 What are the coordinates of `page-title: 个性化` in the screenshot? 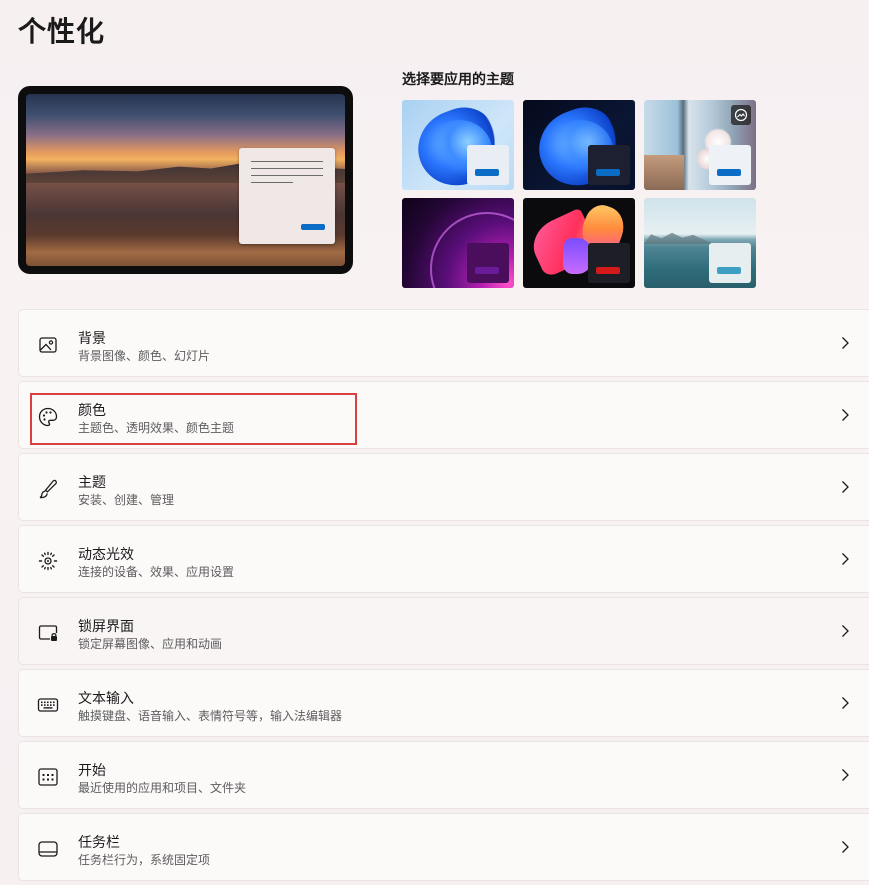 It's located at (62, 31).